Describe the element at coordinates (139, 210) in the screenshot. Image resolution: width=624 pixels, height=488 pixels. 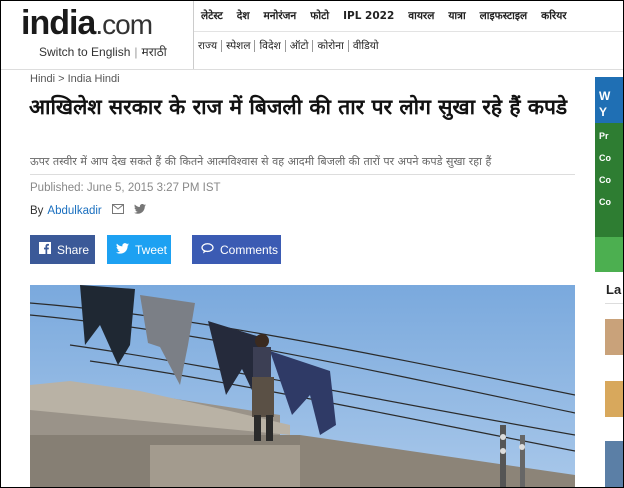
I see `twitter-icon` at that location.